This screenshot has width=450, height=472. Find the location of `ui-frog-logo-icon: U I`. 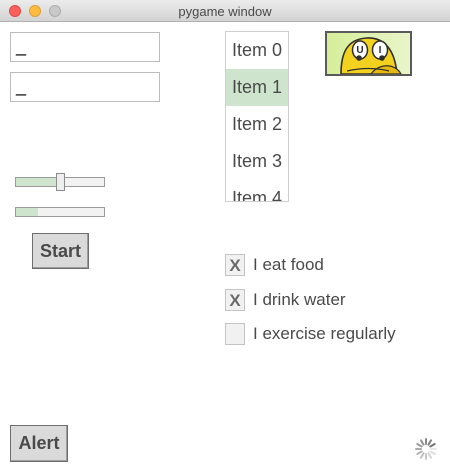

ui-frog-logo-icon: U I is located at coordinates (368, 53).